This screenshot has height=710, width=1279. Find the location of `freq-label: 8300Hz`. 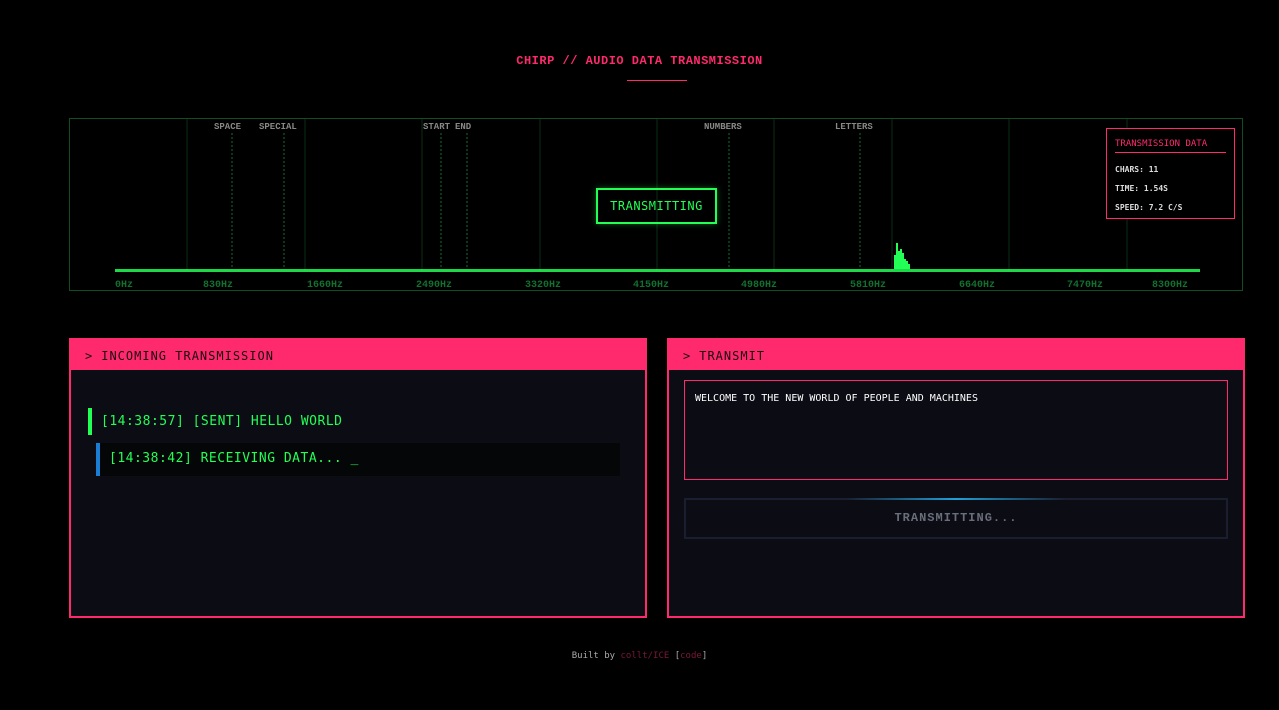

freq-label: 8300Hz is located at coordinates (1170, 285).